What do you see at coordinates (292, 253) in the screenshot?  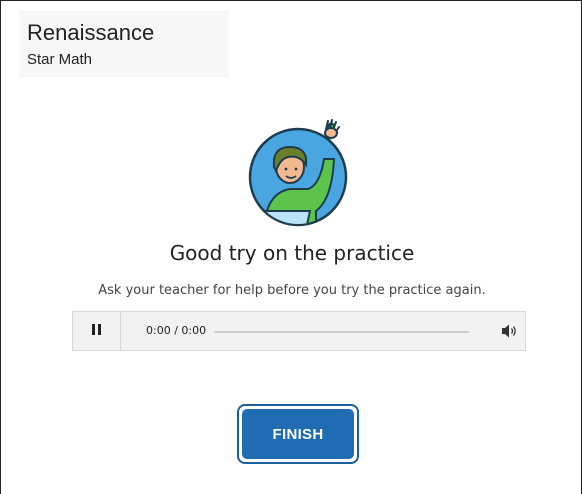 I see `result-headline: Good try on the practice` at bounding box center [292, 253].